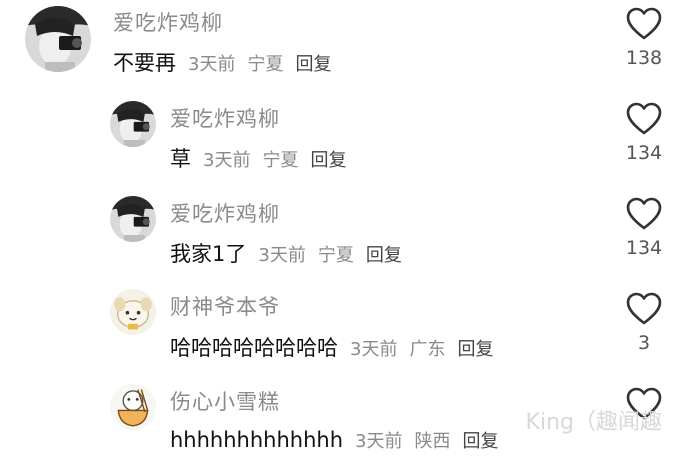 The image size is (690, 470). Describe the element at coordinates (225, 306) in the screenshot. I see `username: 财神爷本爷` at that location.